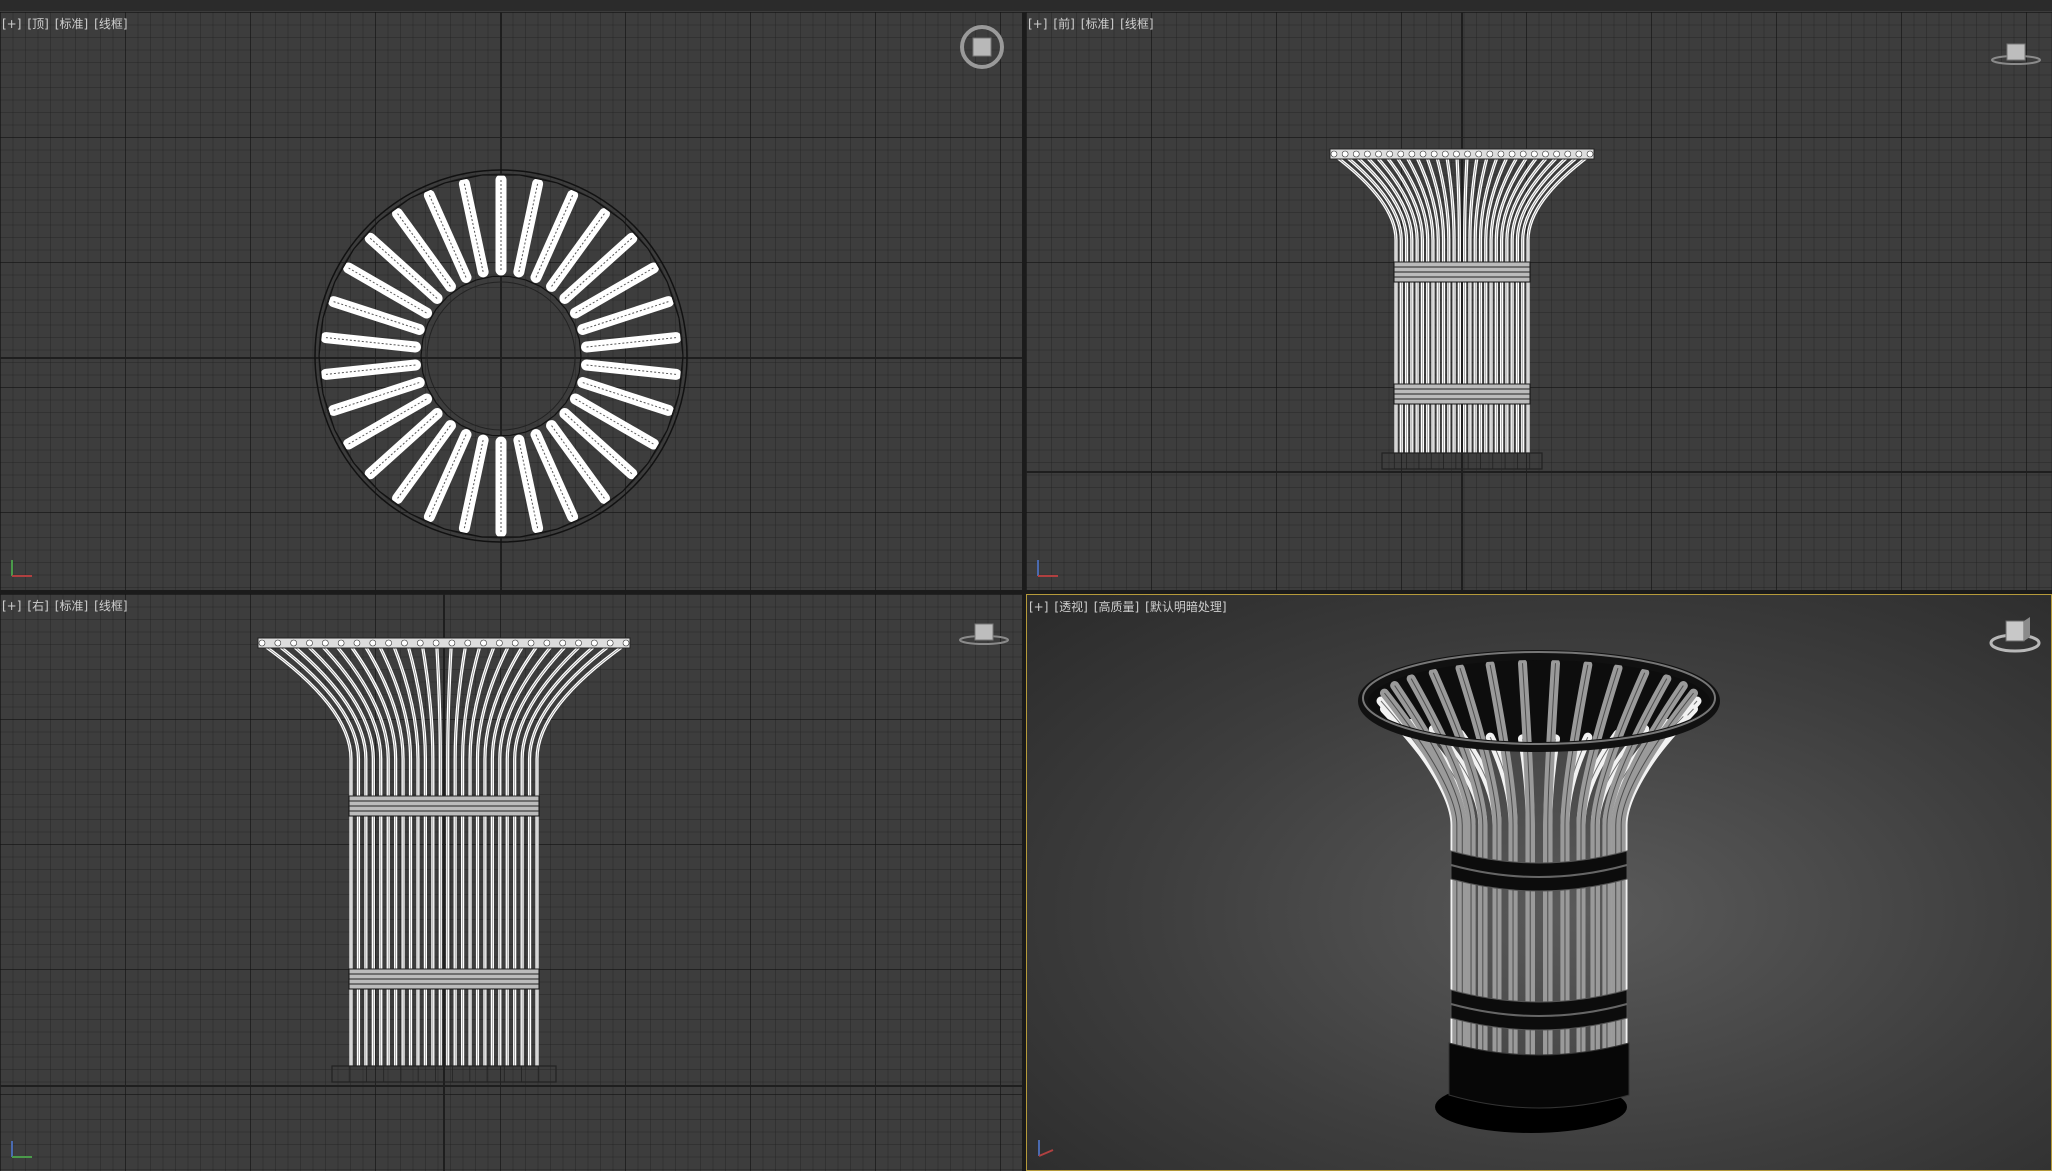  I want to click on viewport-top-label: [+] [顶] [标准] [线框], so click(68, 23).